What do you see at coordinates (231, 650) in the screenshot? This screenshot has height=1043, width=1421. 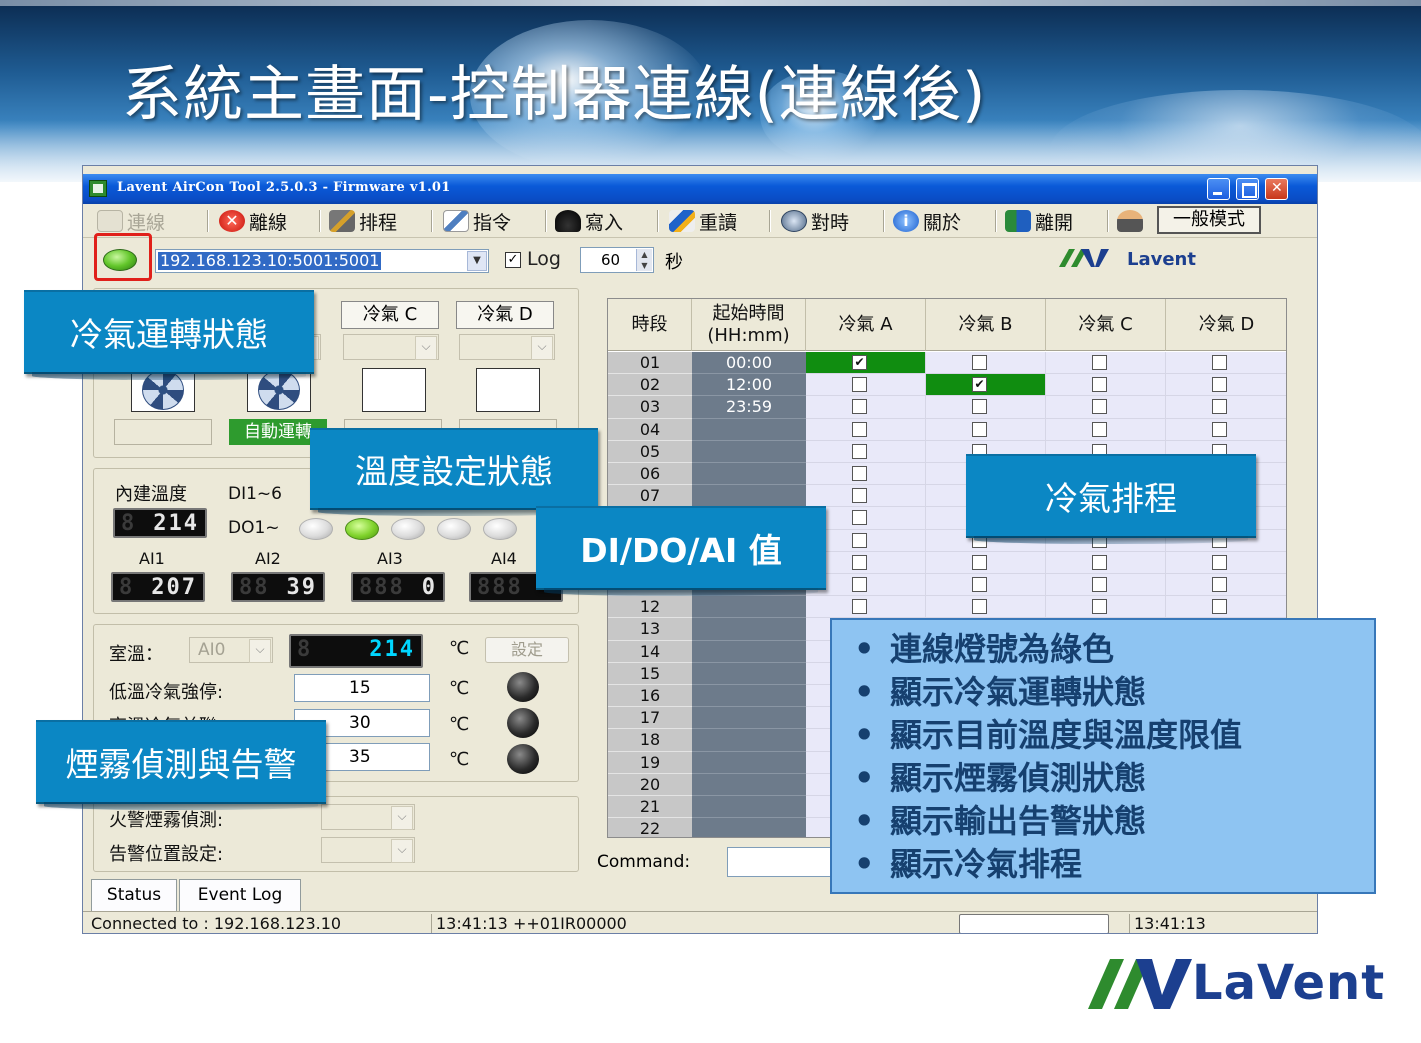 I see `room-temp-source-combo: AI0` at bounding box center [231, 650].